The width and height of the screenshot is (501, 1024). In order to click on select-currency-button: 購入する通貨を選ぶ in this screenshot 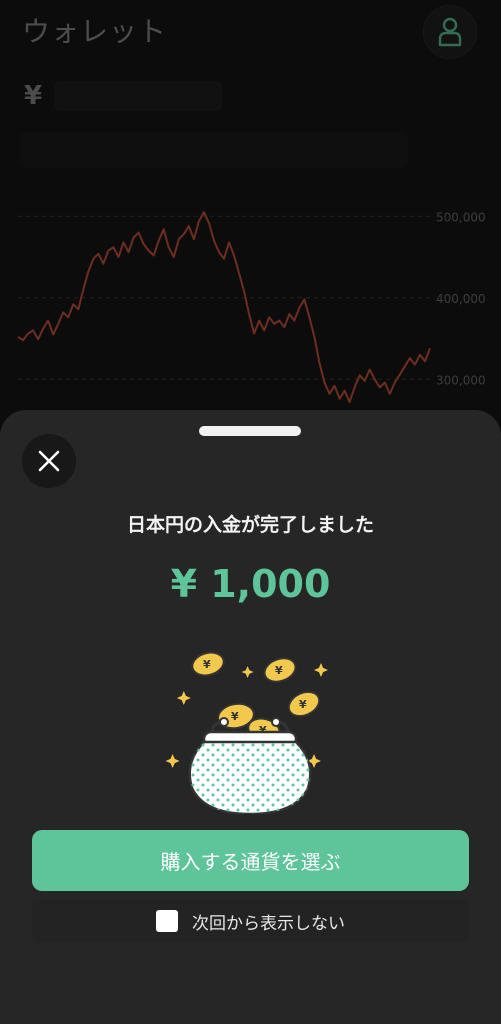, I will do `click(250, 860)`.